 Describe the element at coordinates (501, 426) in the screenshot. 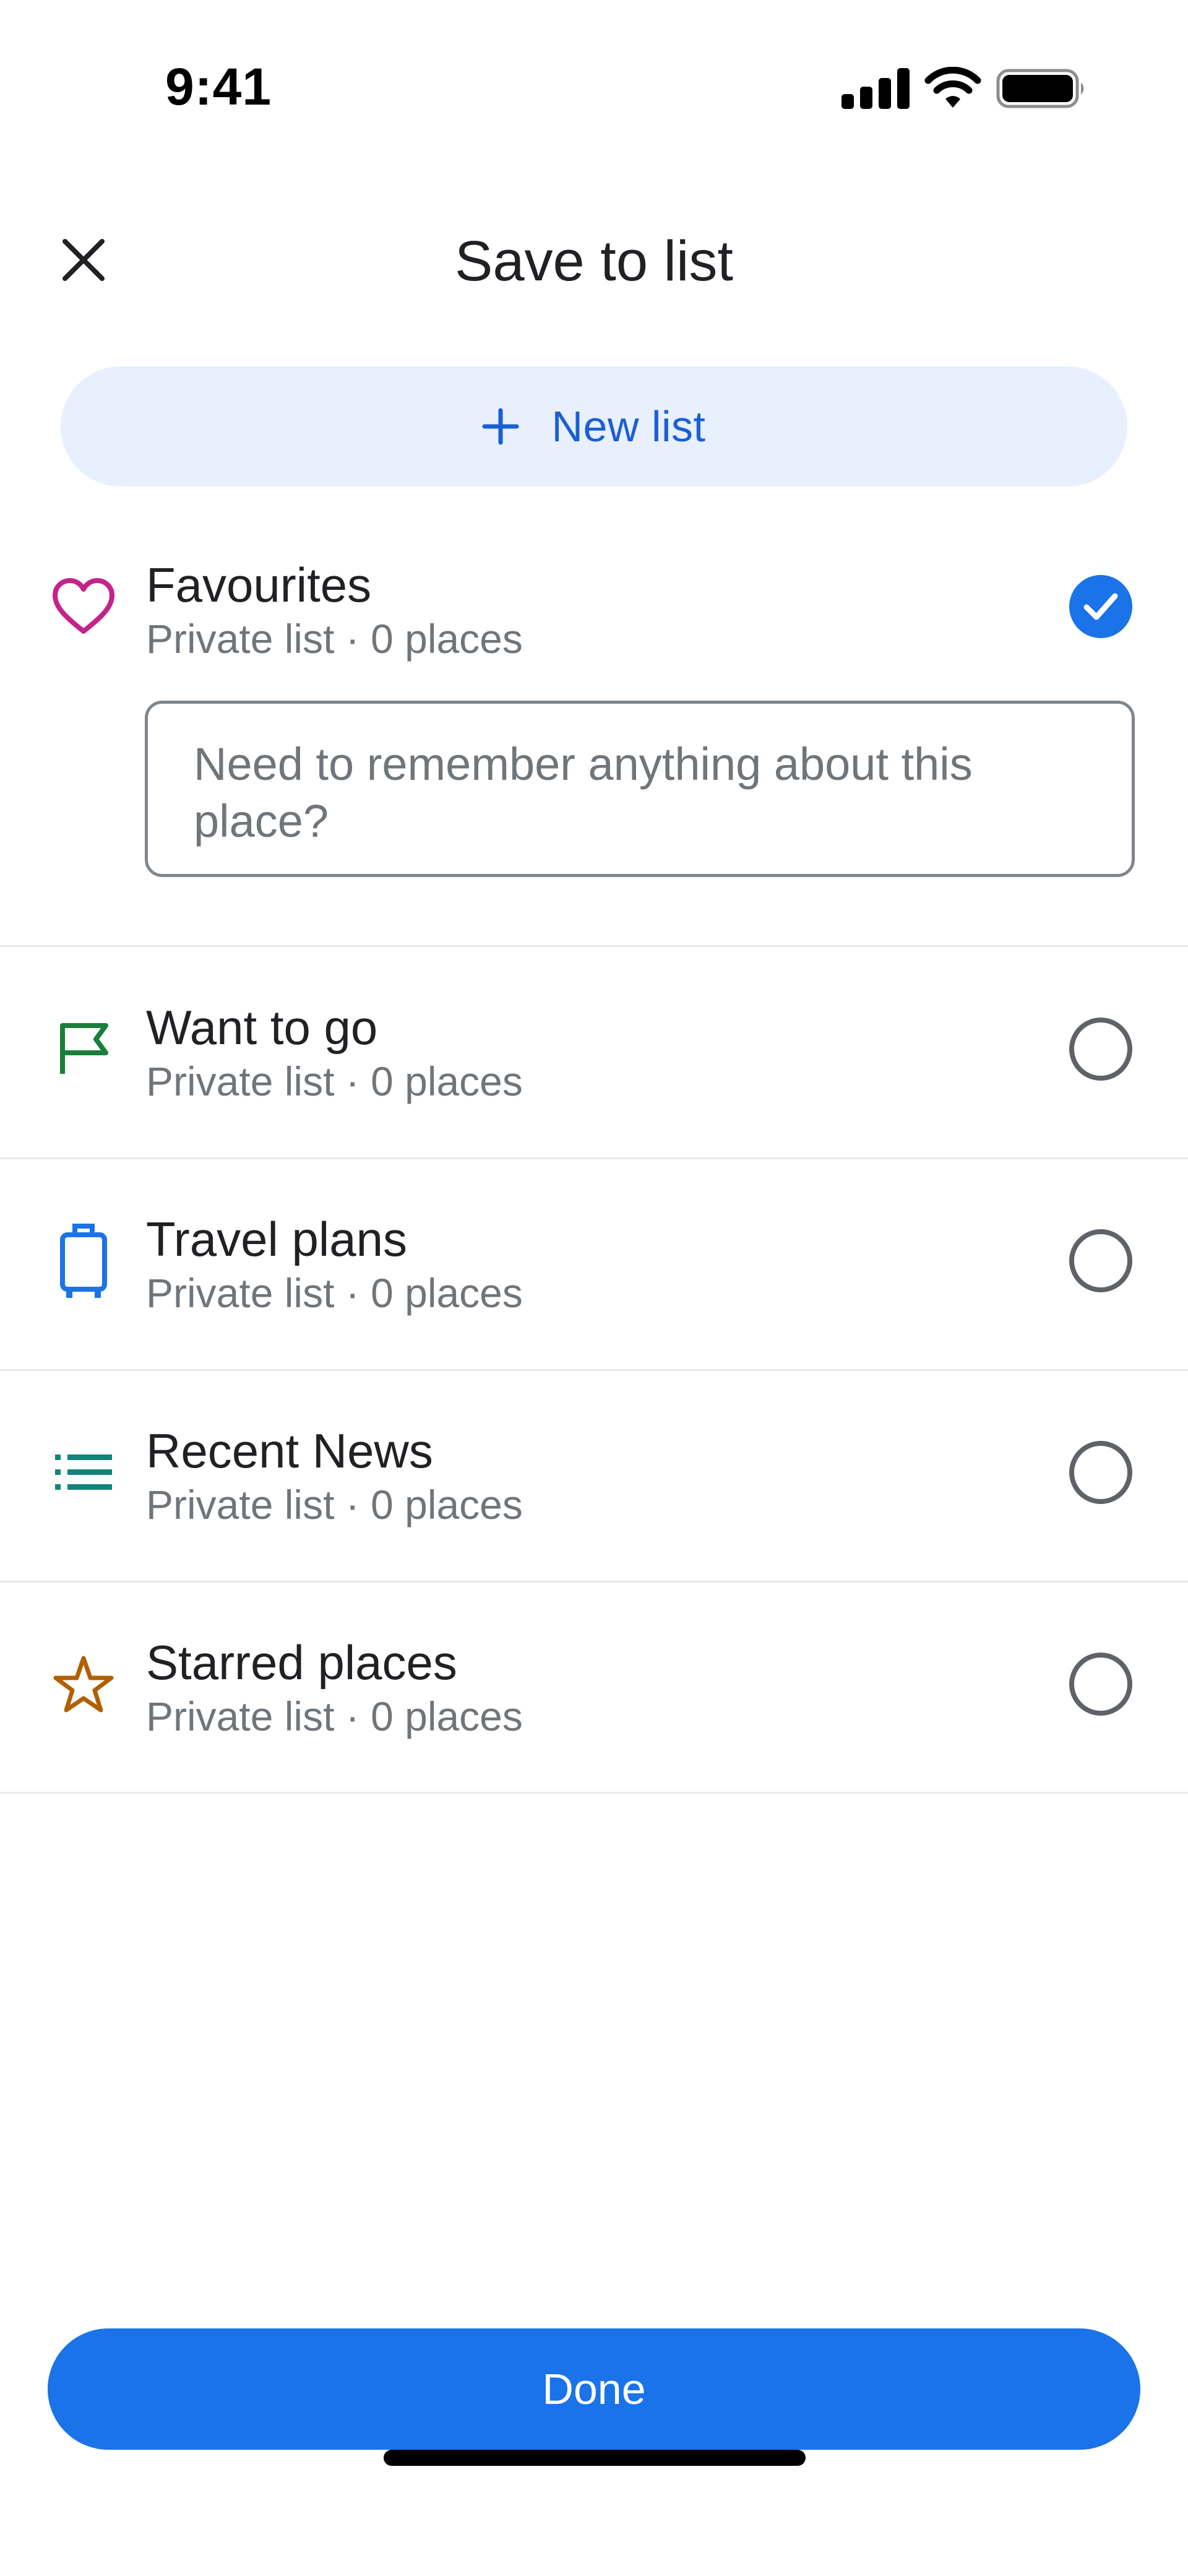

I see `plus-icon` at that location.